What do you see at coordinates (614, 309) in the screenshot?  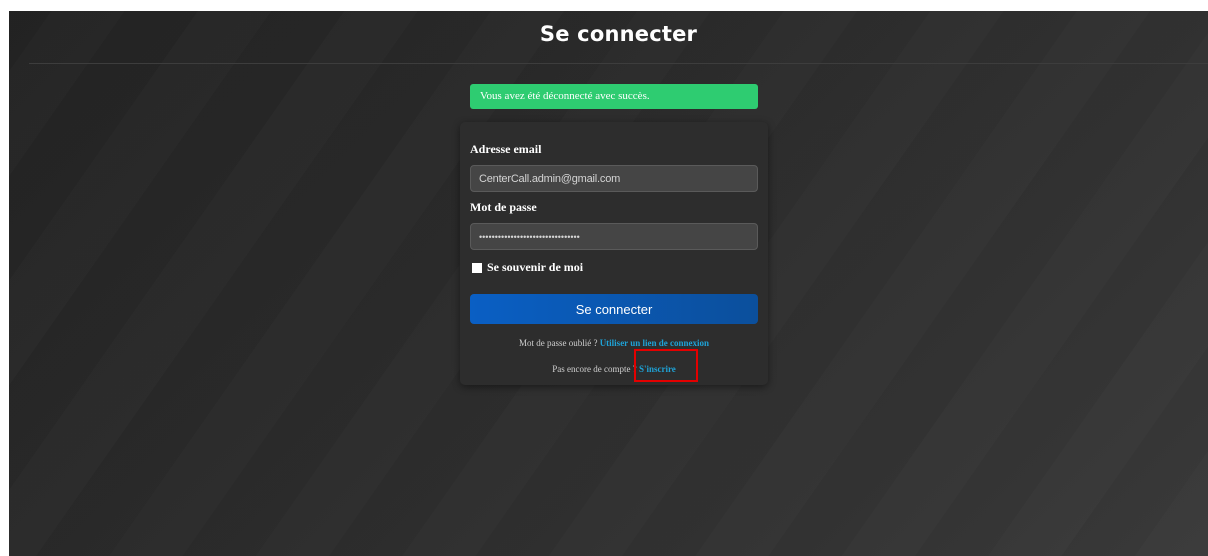 I see `login-button: Se connecter` at bounding box center [614, 309].